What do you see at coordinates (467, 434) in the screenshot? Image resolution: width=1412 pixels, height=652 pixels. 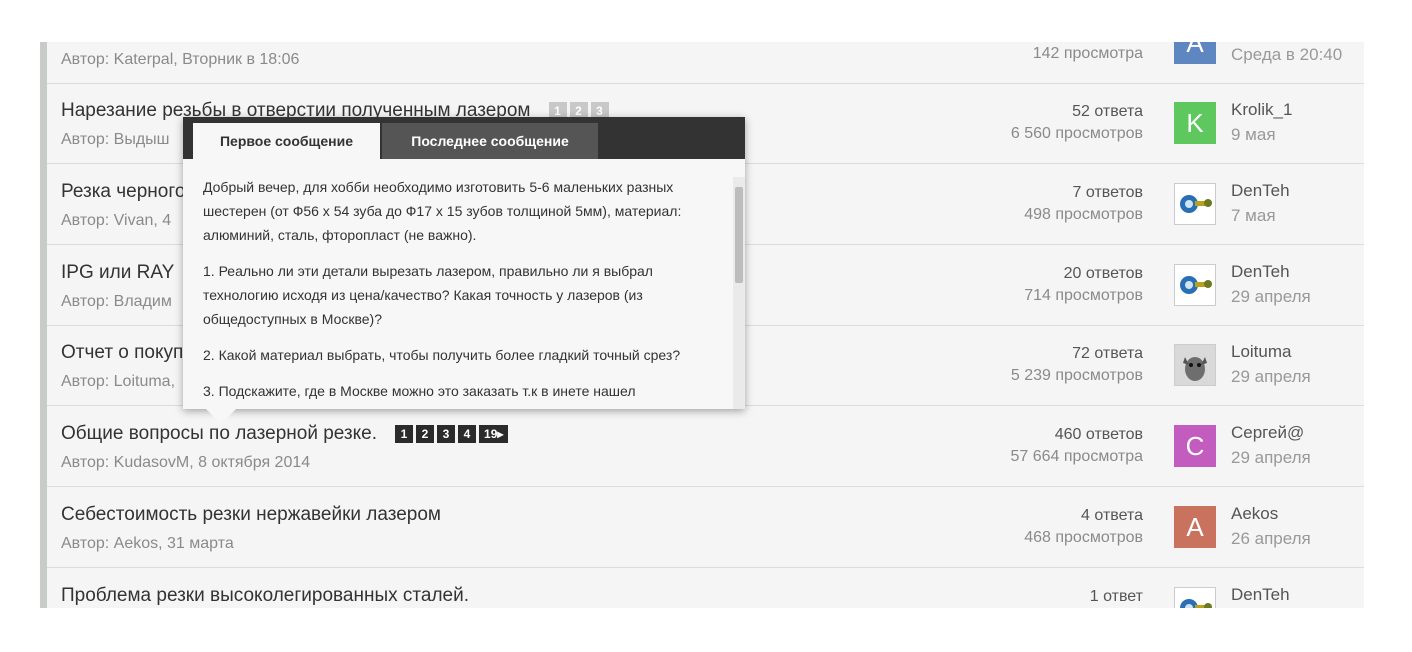 I see `page-link: 4` at bounding box center [467, 434].